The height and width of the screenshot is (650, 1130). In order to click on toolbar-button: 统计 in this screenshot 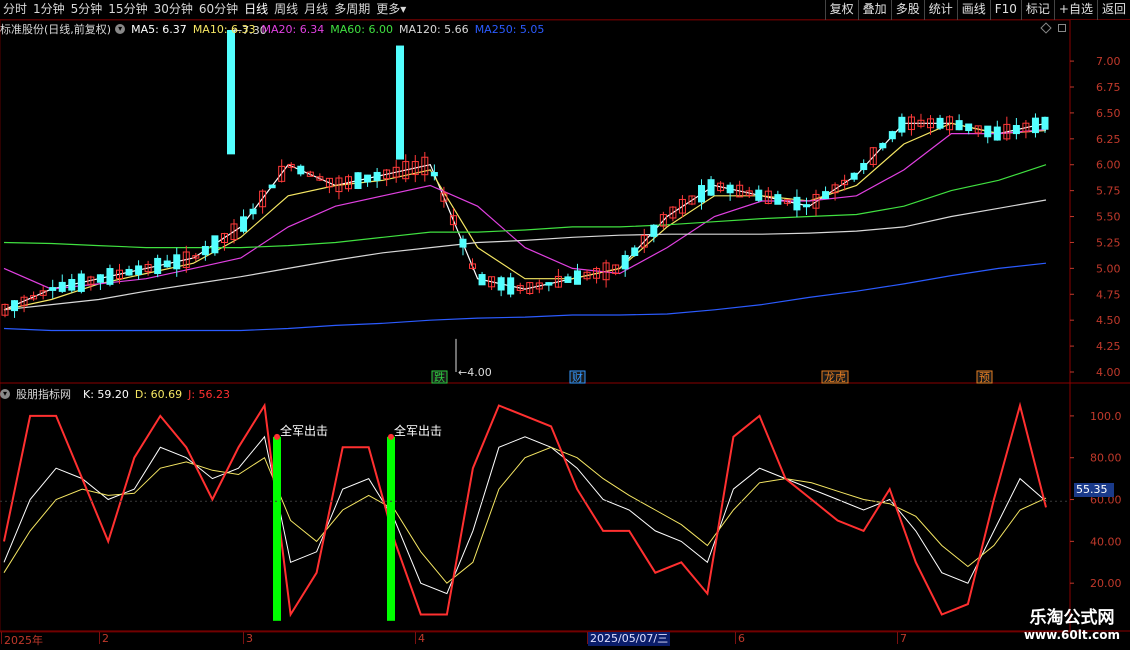, I will do `click(940, 10)`.